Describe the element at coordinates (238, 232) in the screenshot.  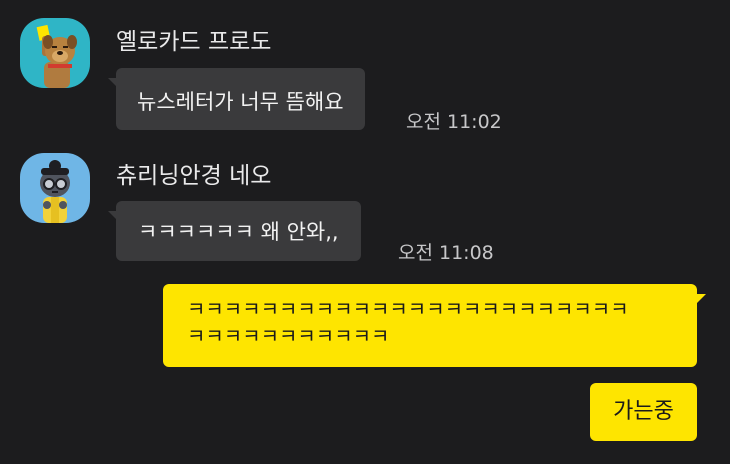
I see `message-text: ㅋㅋㅋㅋㅋㅋ 왜 안와,,` at that location.